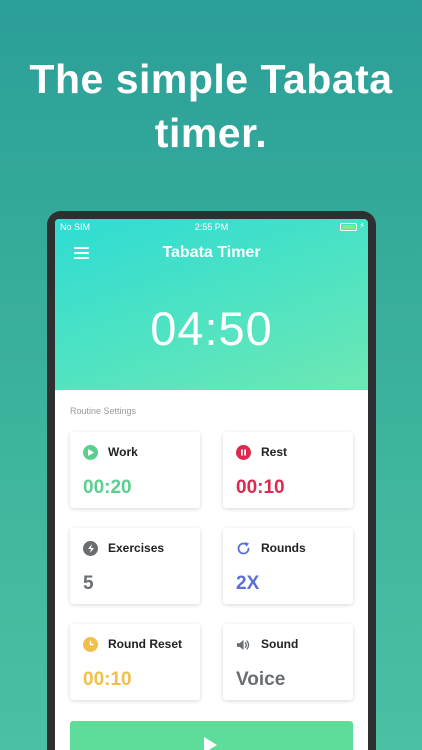  I want to click on round-reset-card: Round Reset 00:10, so click(135, 662).